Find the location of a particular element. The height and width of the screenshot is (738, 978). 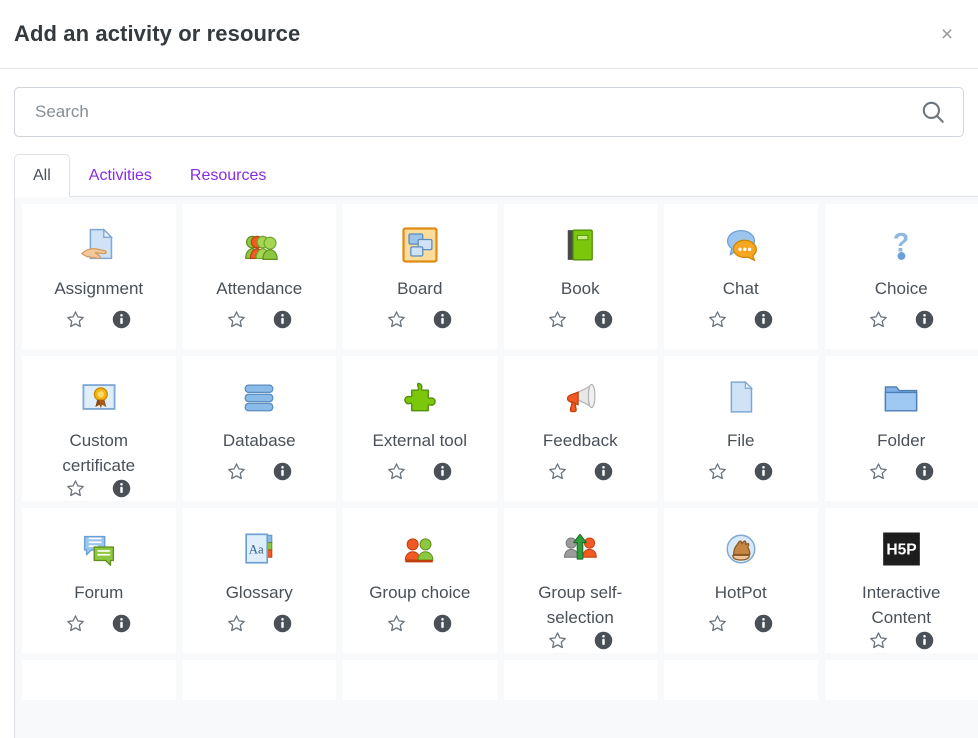

activity-tile-label: File is located at coordinates (741, 441).